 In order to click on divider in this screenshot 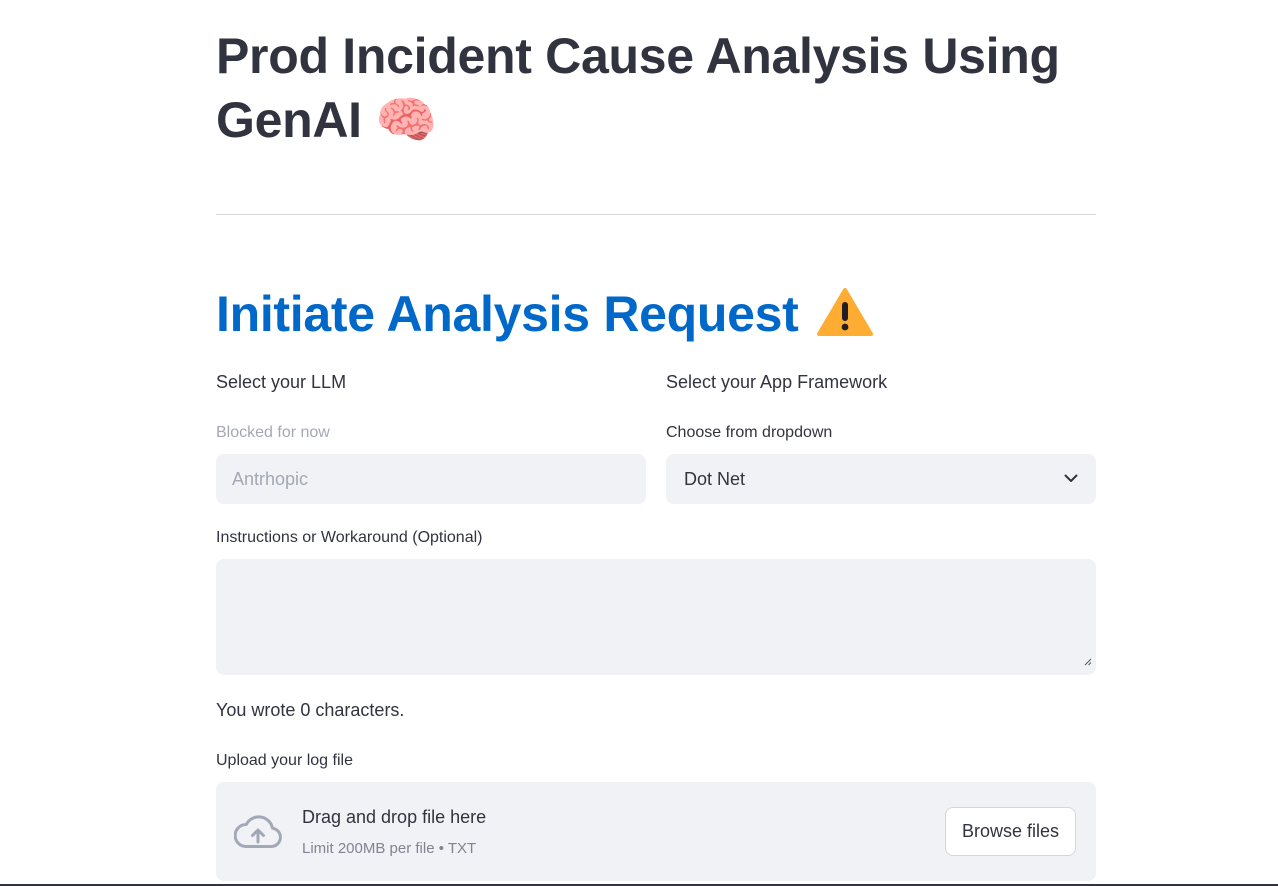, I will do `click(656, 214)`.